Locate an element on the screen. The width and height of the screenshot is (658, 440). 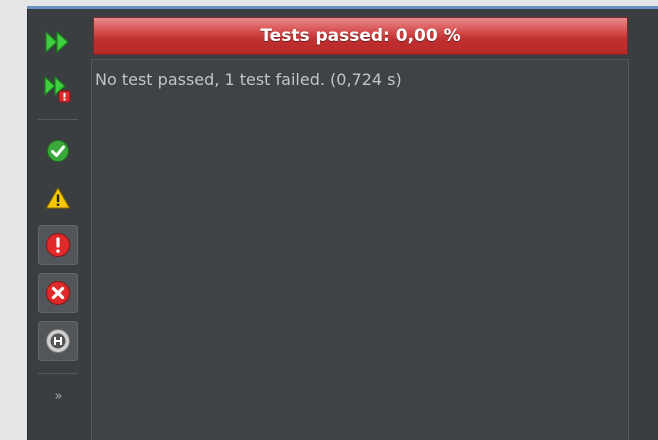
exclamation-circle-icon is located at coordinates (58, 245).